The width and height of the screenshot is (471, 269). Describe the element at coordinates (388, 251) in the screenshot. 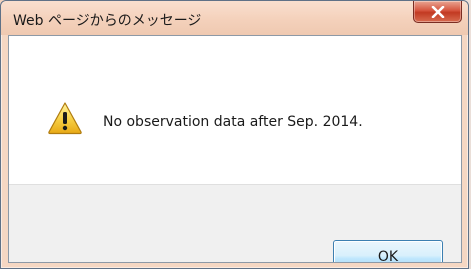

I see `ok-button: OK` at that location.